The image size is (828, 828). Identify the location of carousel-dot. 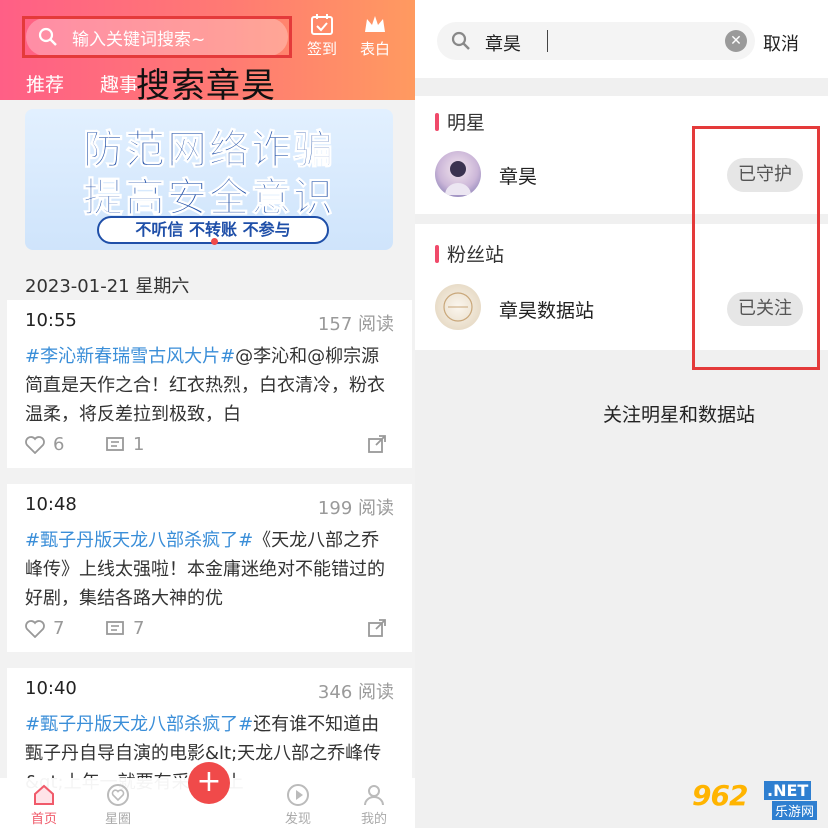
(214, 241).